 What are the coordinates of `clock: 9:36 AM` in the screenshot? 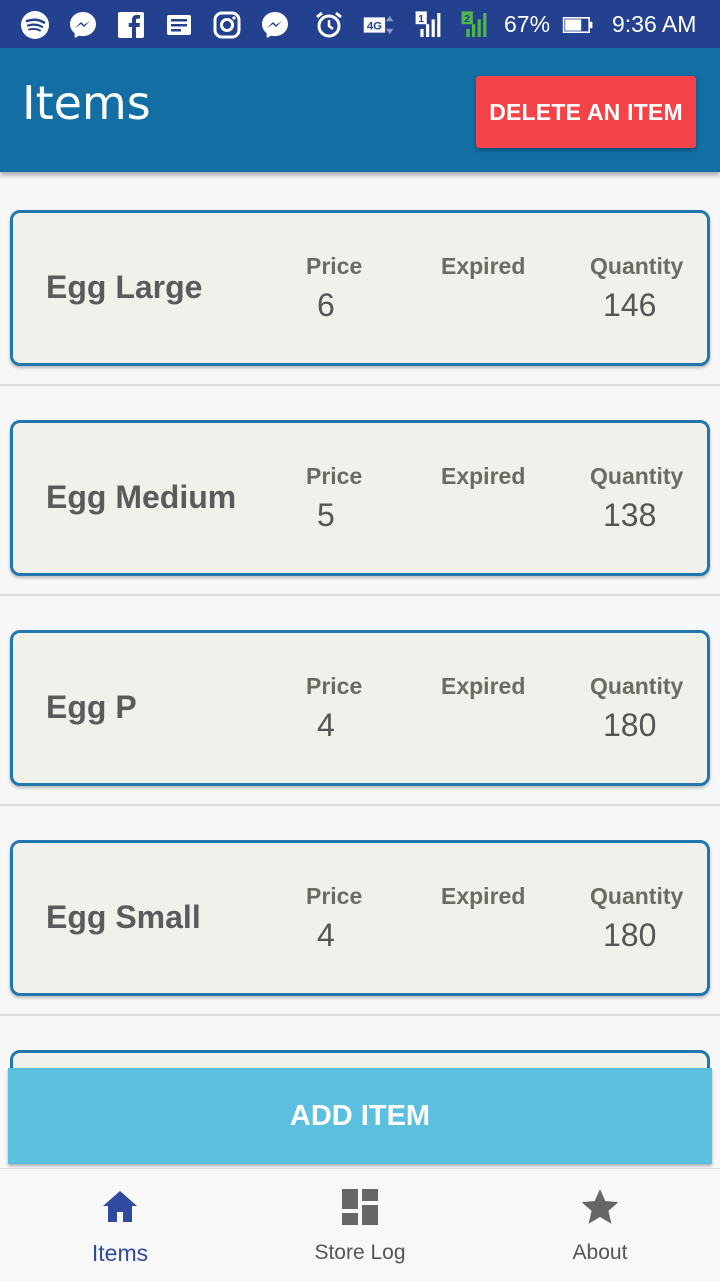 It's located at (654, 24).